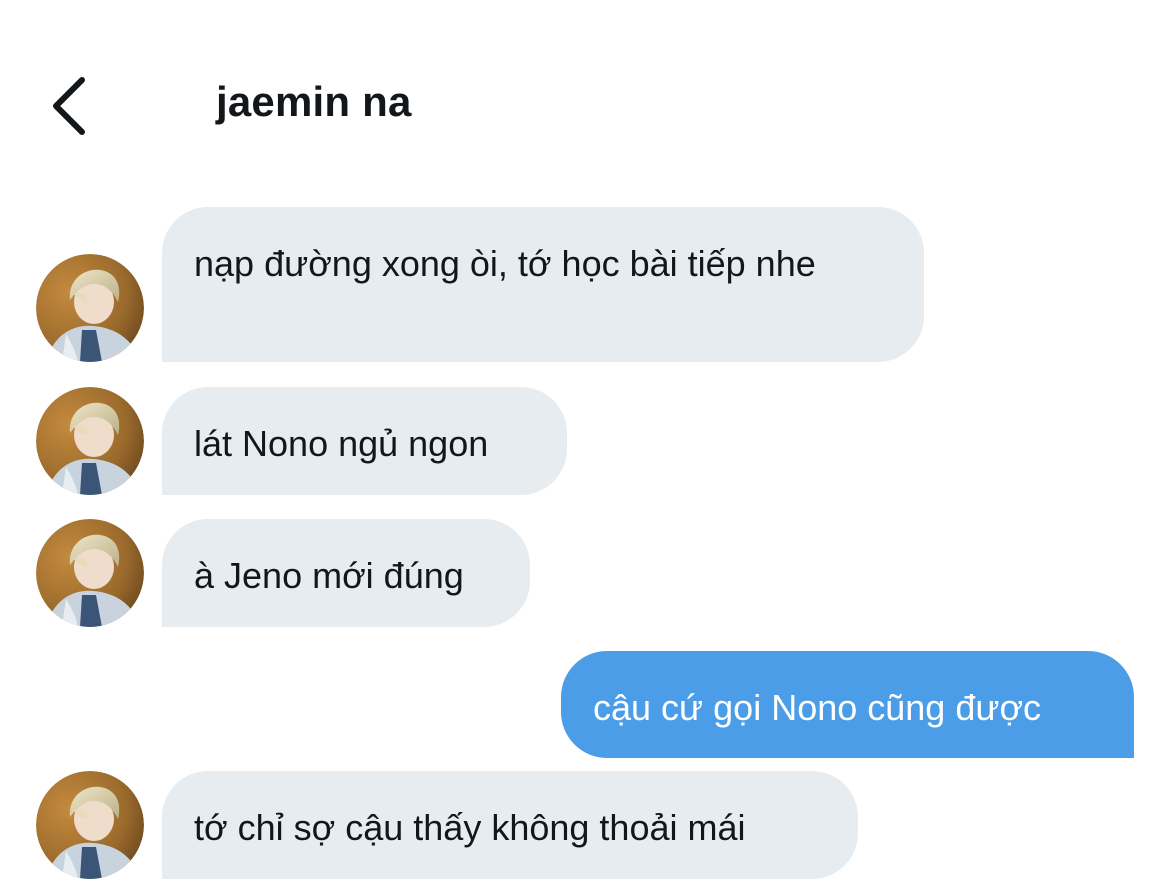 The height and width of the screenshot is (894, 1169). I want to click on conversation-title: jaemin na, so click(314, 101).